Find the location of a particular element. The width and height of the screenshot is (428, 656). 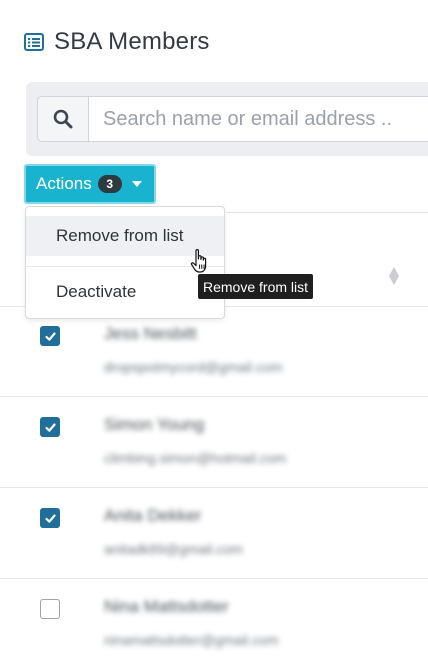

list-alt-icon is located at coordinates (34, 42).